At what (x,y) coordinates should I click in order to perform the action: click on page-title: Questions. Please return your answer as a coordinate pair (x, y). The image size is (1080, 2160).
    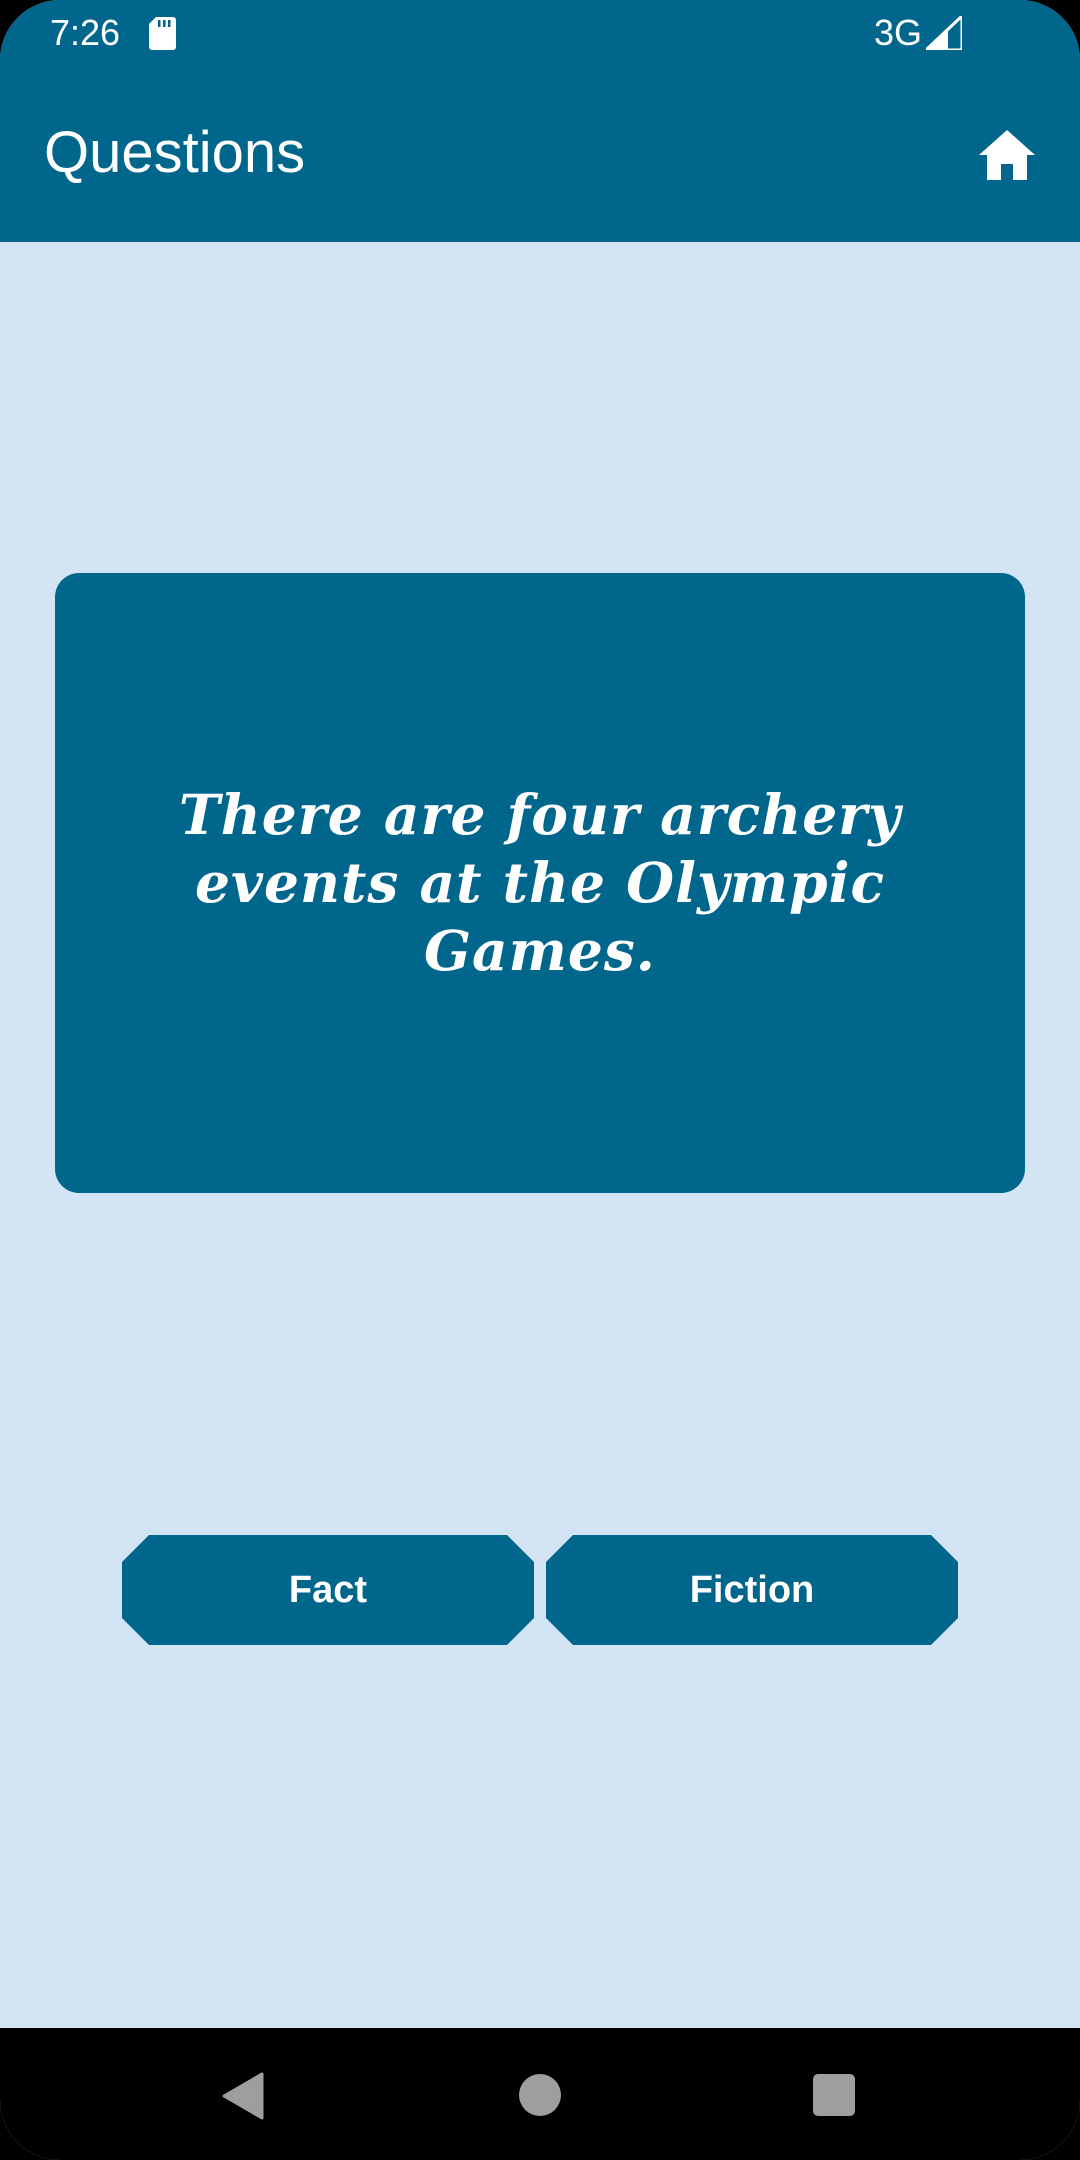
    Looking at the image, I should click on (175, 152).